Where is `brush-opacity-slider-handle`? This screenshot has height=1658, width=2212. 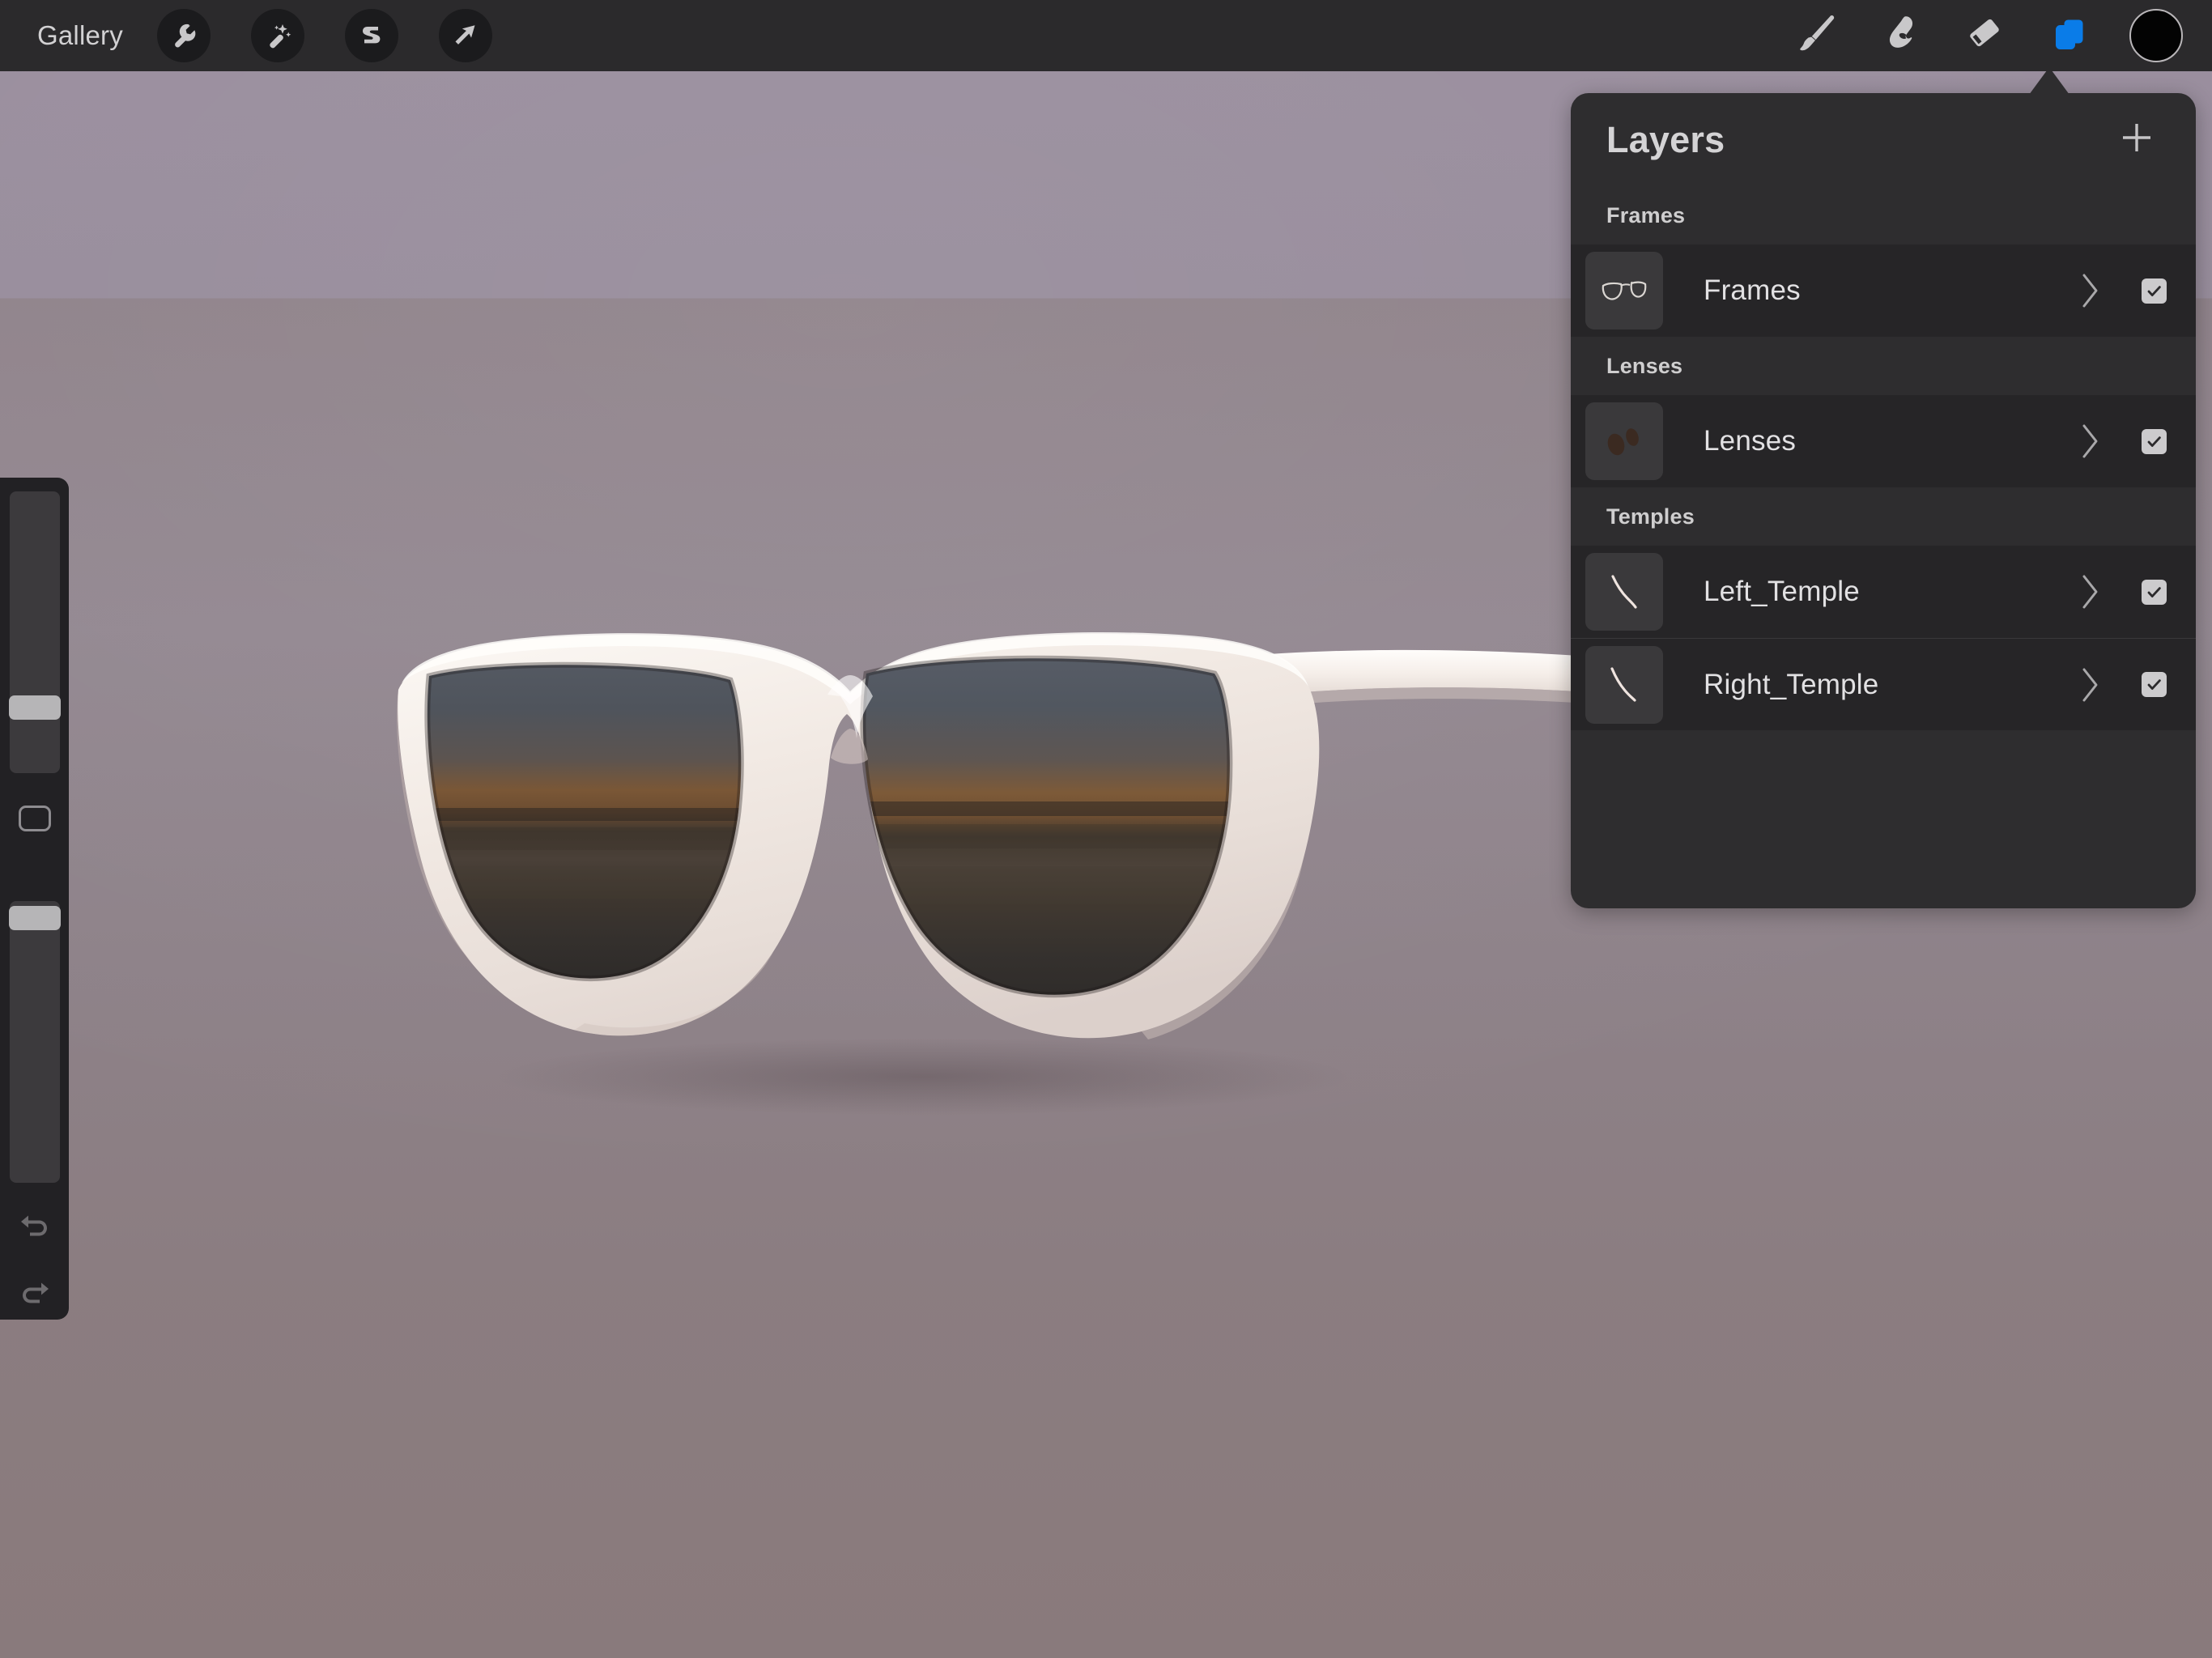
brush-opacity-slider-handle is located at coordinates (35, 918).